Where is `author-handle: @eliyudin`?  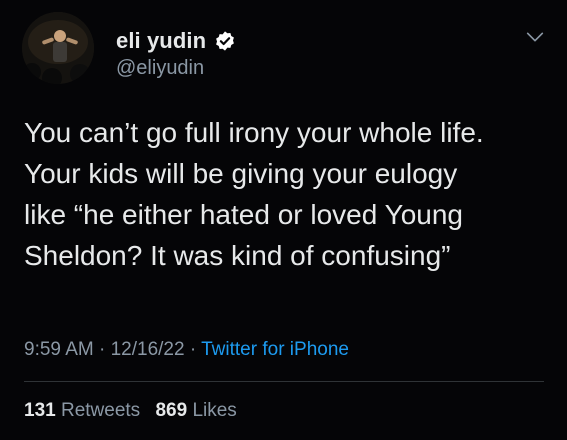 author-handle: @eliyudin is located at coordinates (160, 68).